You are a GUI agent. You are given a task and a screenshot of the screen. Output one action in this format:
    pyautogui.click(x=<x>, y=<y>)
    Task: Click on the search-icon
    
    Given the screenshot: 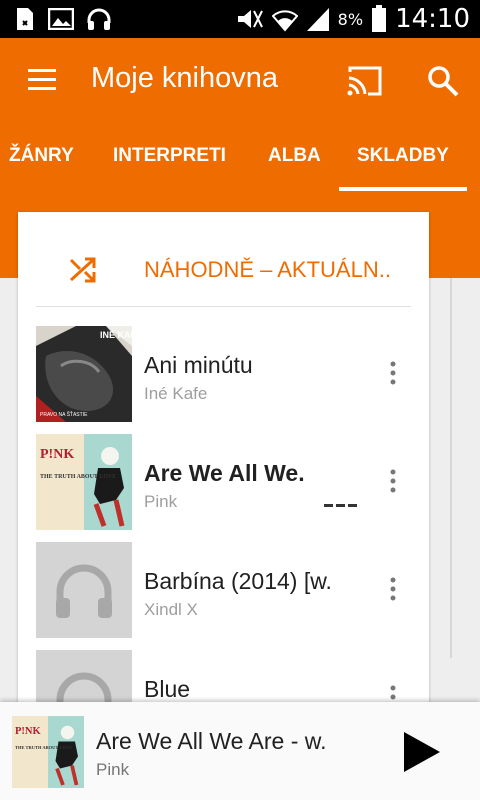 What is the action you would take?
    pyautogui.click(x=443, y=81)
    